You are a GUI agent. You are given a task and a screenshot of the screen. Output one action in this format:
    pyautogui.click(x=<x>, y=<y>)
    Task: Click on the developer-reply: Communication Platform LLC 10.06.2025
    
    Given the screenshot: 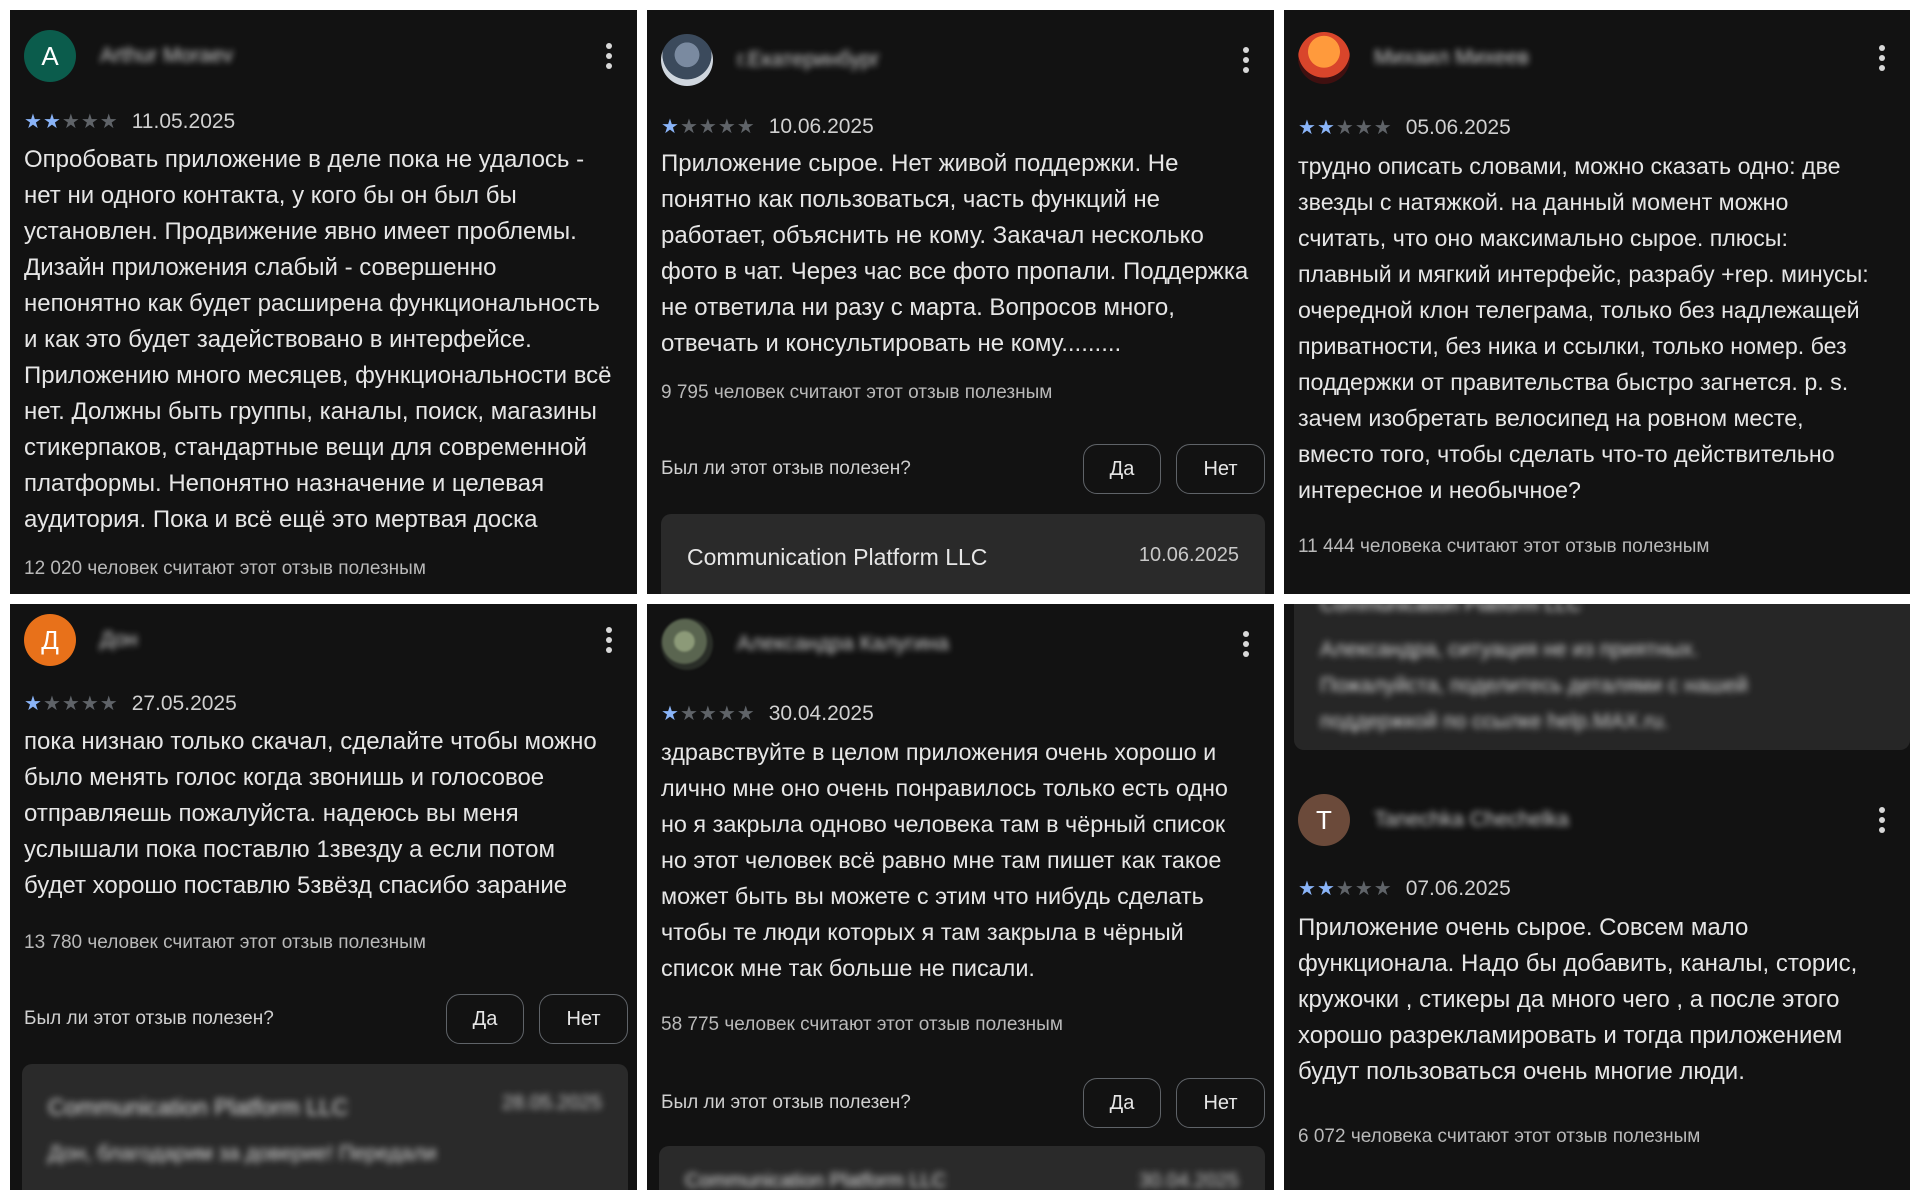 What is the action you would take?
    pyautogui.click(x=963, y=554)
    